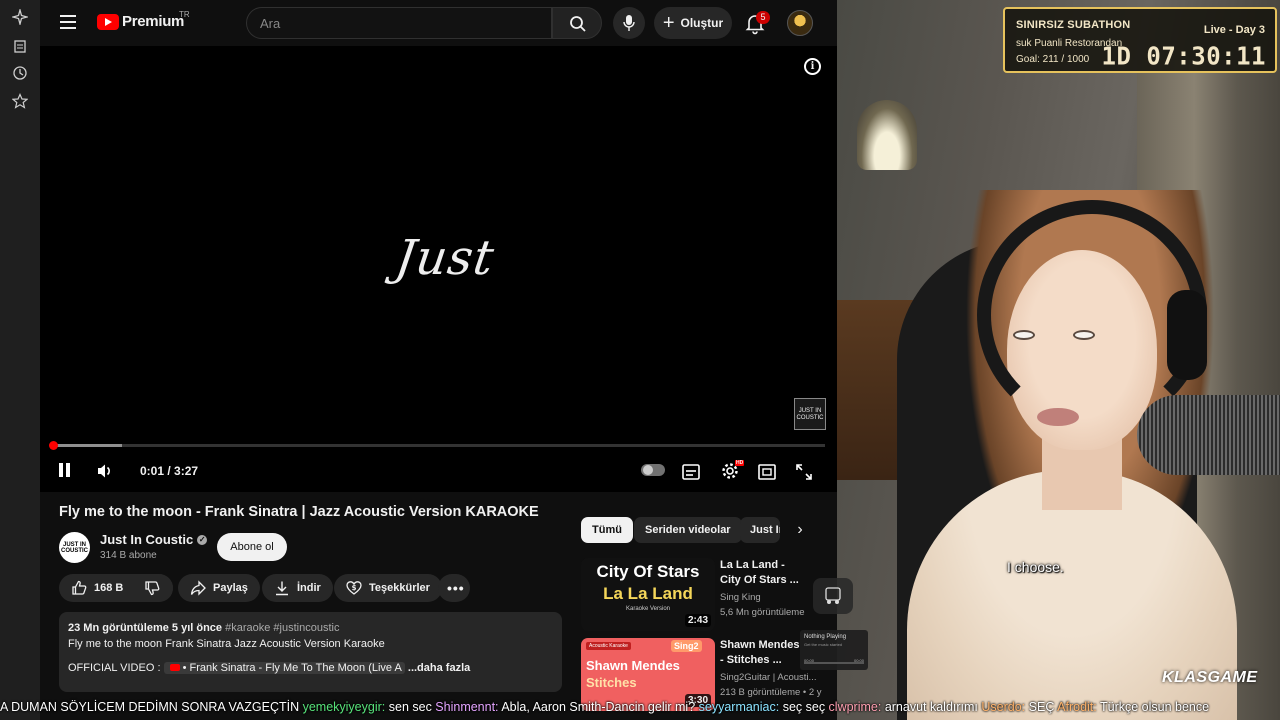  Describe the element at coordinates (174, 667) in the screenshot. I see `youtube-mini-icon` at that location.